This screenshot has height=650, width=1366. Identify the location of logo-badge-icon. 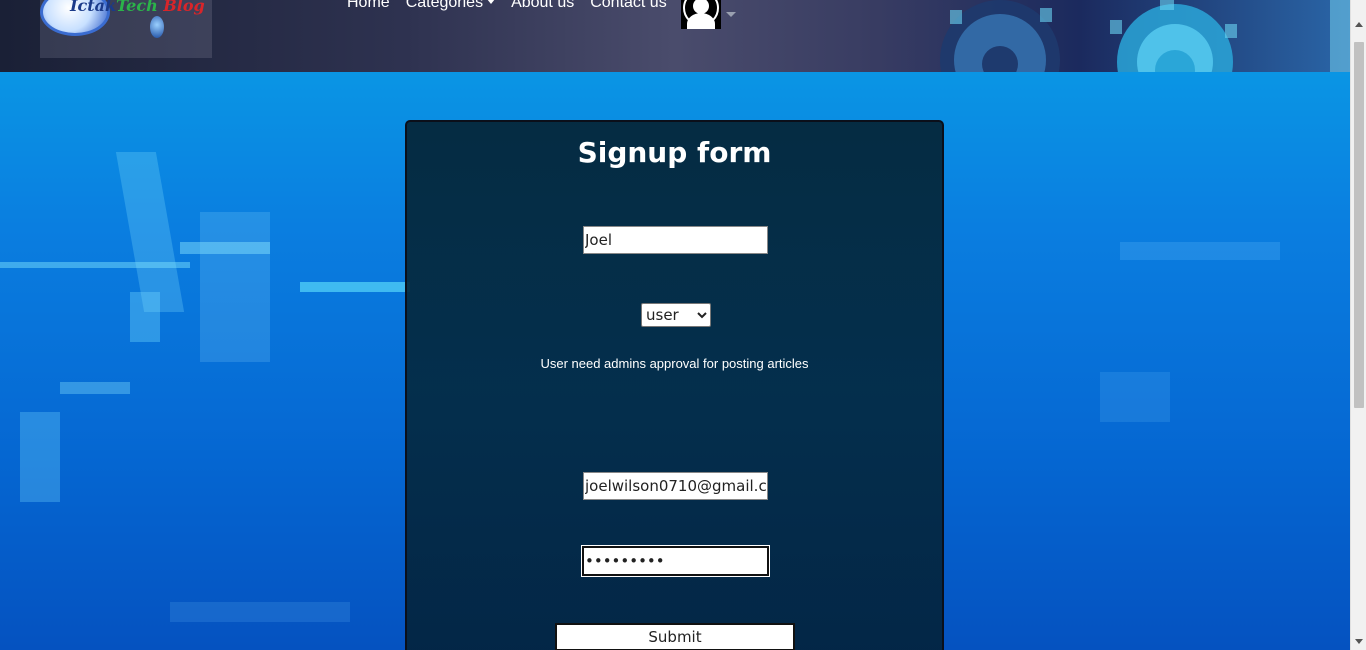
(157, 27).